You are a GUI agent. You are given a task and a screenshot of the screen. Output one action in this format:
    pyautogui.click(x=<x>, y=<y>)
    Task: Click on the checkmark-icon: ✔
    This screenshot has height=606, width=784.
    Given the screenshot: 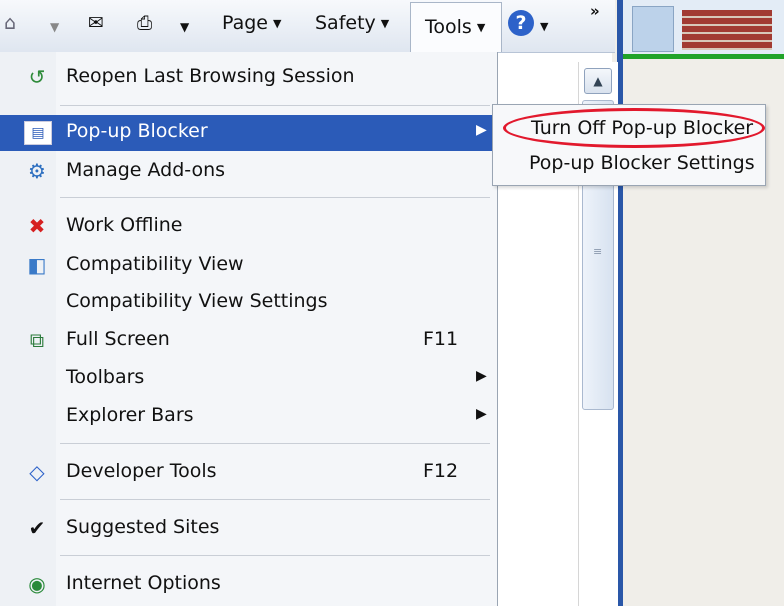 What is the action you would take?
    pyautogui.click(x=37, y=528)
    